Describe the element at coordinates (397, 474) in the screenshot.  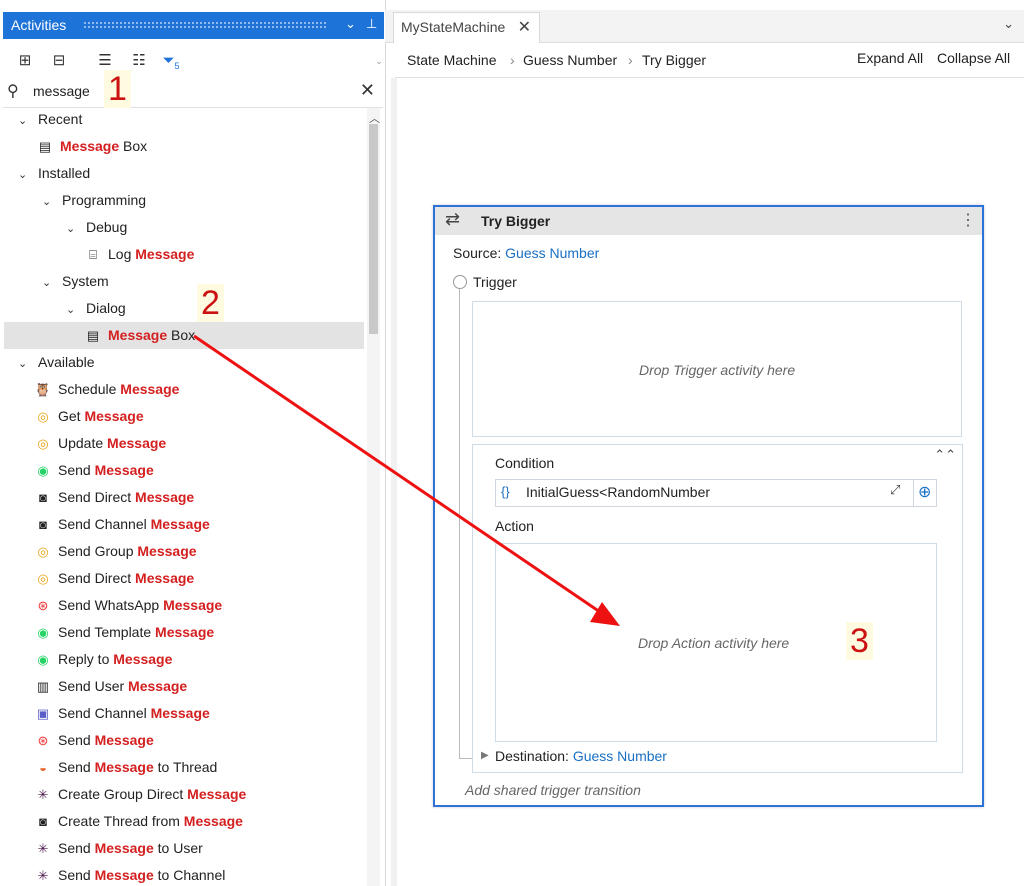
I see `arrow-shaft` at that location.